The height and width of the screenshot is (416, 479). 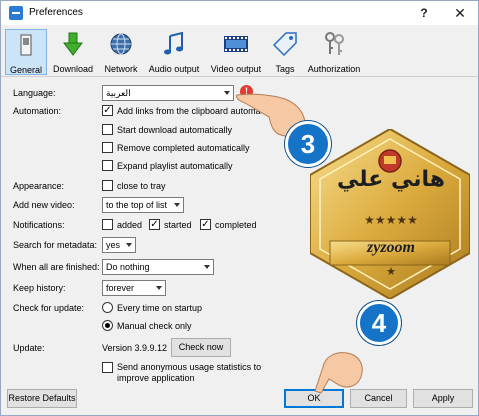 I want to click on keep-history-select: forever, so click(x=134, y=288).